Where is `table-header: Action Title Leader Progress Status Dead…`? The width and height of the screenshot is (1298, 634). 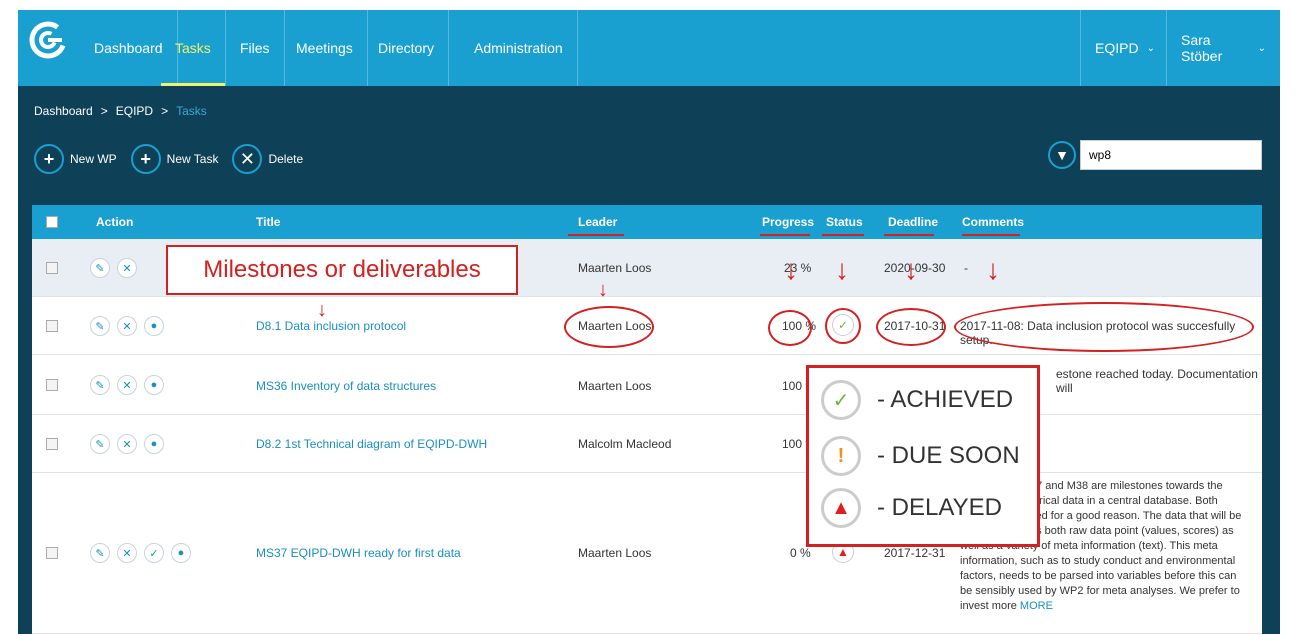 table-header: Action Title Leader Progress Status Dead… is located at coordinates (647, 222).